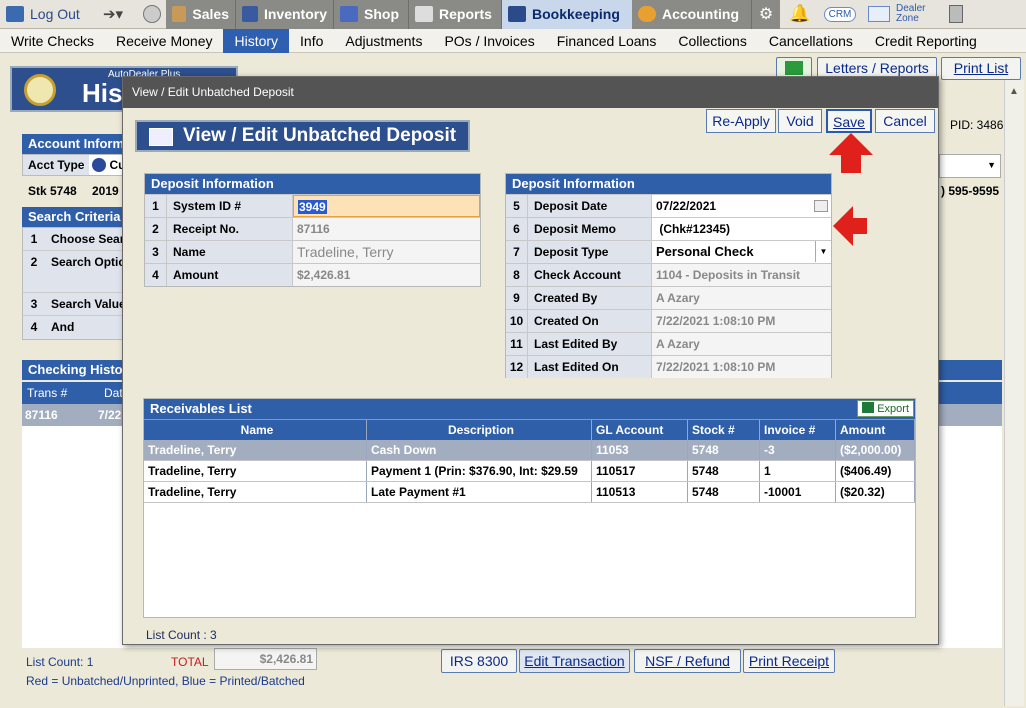 The width and height of the screenshot is (1026, 708). I want to click on field-number: 3, so click(156, 252).